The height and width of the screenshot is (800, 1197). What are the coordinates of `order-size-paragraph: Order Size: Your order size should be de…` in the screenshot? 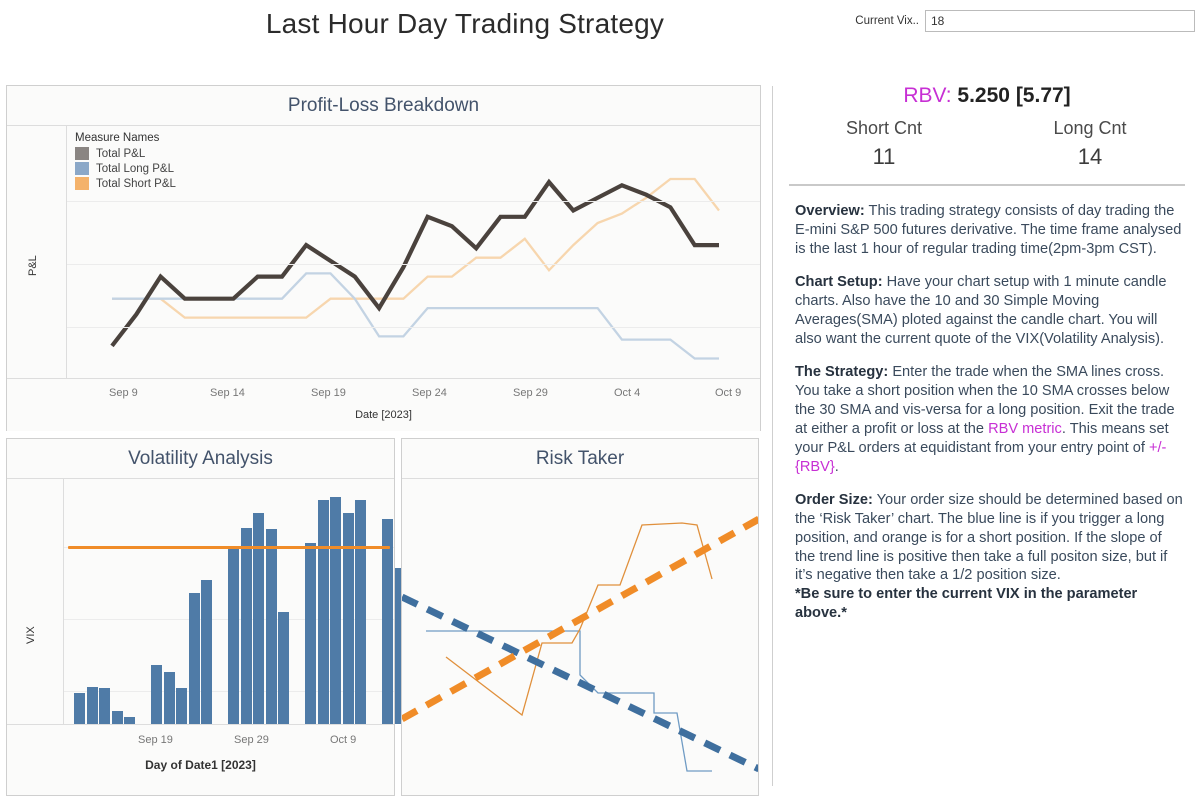 It's located at (989, 557).